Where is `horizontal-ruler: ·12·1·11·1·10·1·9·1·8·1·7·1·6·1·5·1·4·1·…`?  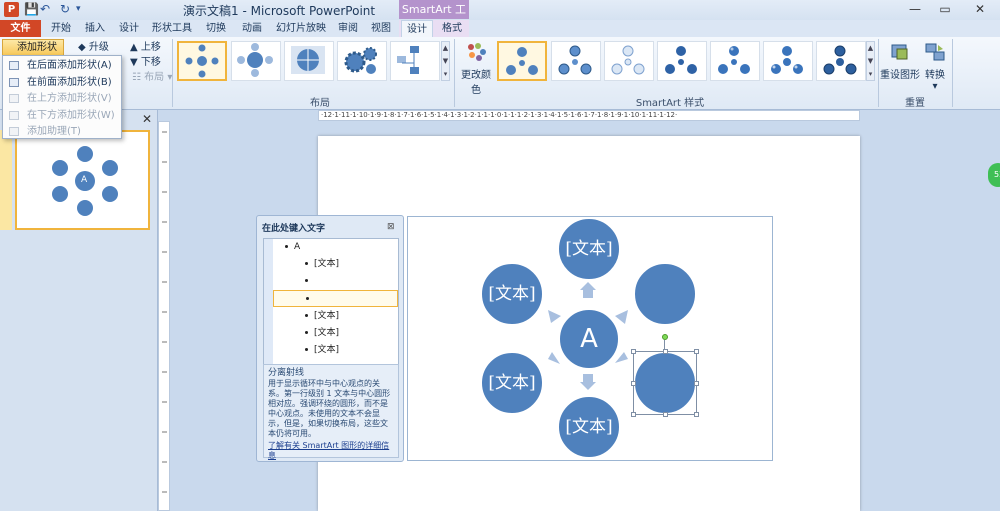
horizontal-ruler: ·12·1·11·1·10·1·9·1·8·1·7·1·6·1·5·1·4·1·… is located at coordinates (589, 115).